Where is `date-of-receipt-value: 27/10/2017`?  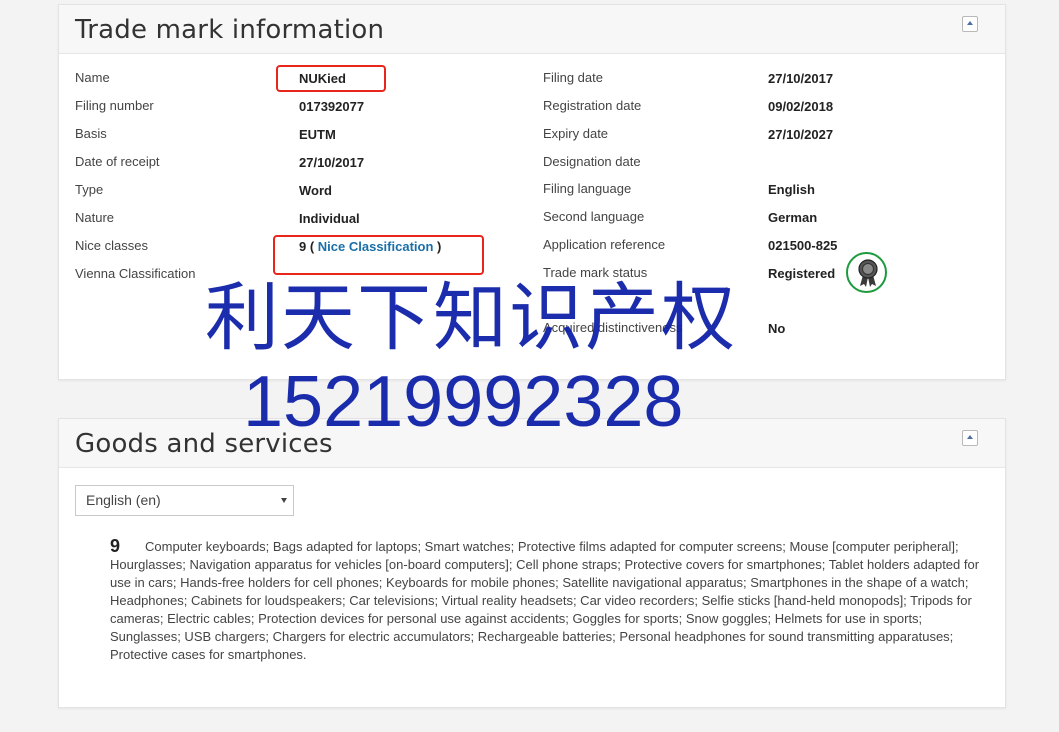
date-of-receipt-value: 27/10/2017 is located at coordinates (332, 162).